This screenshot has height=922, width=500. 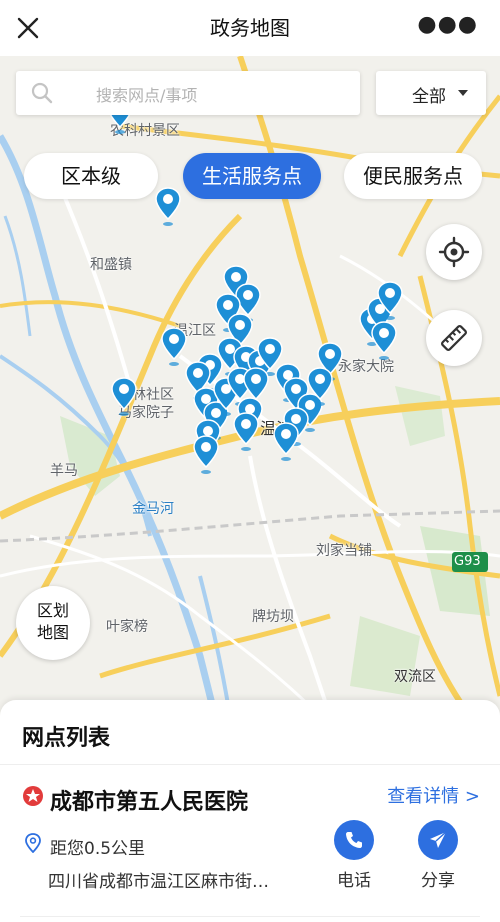 What do you see at coordinates (52, 632) in the screenshot?
I see `district-map-line2: 地图` at bounding box center [52, 632].